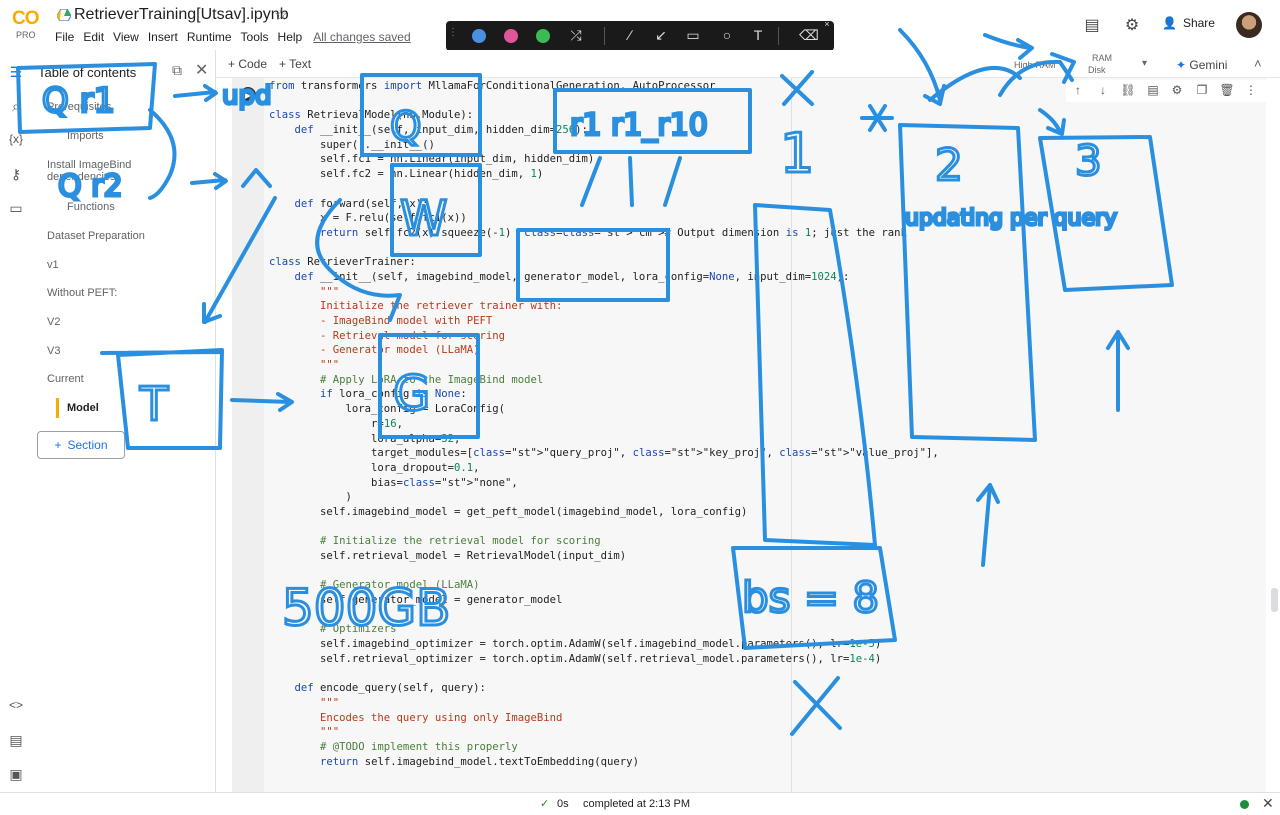 This screenshot has height=815, width=1280. What do you see at coordinates (1103, 90) in the screenshot?
I see `move-down-icon: ↓` at bounding box center [1103, 90].